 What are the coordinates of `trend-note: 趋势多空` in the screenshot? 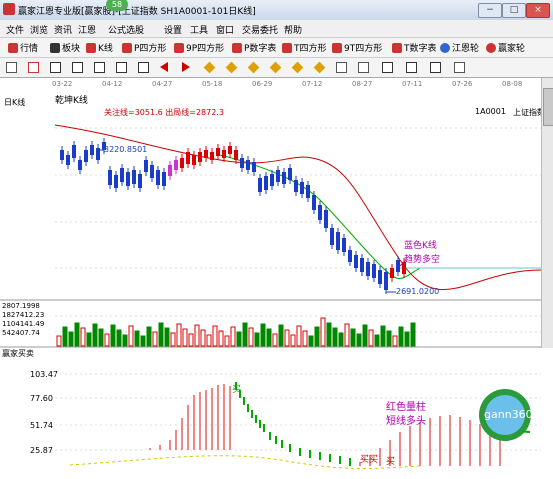 It's located at (422, 259).